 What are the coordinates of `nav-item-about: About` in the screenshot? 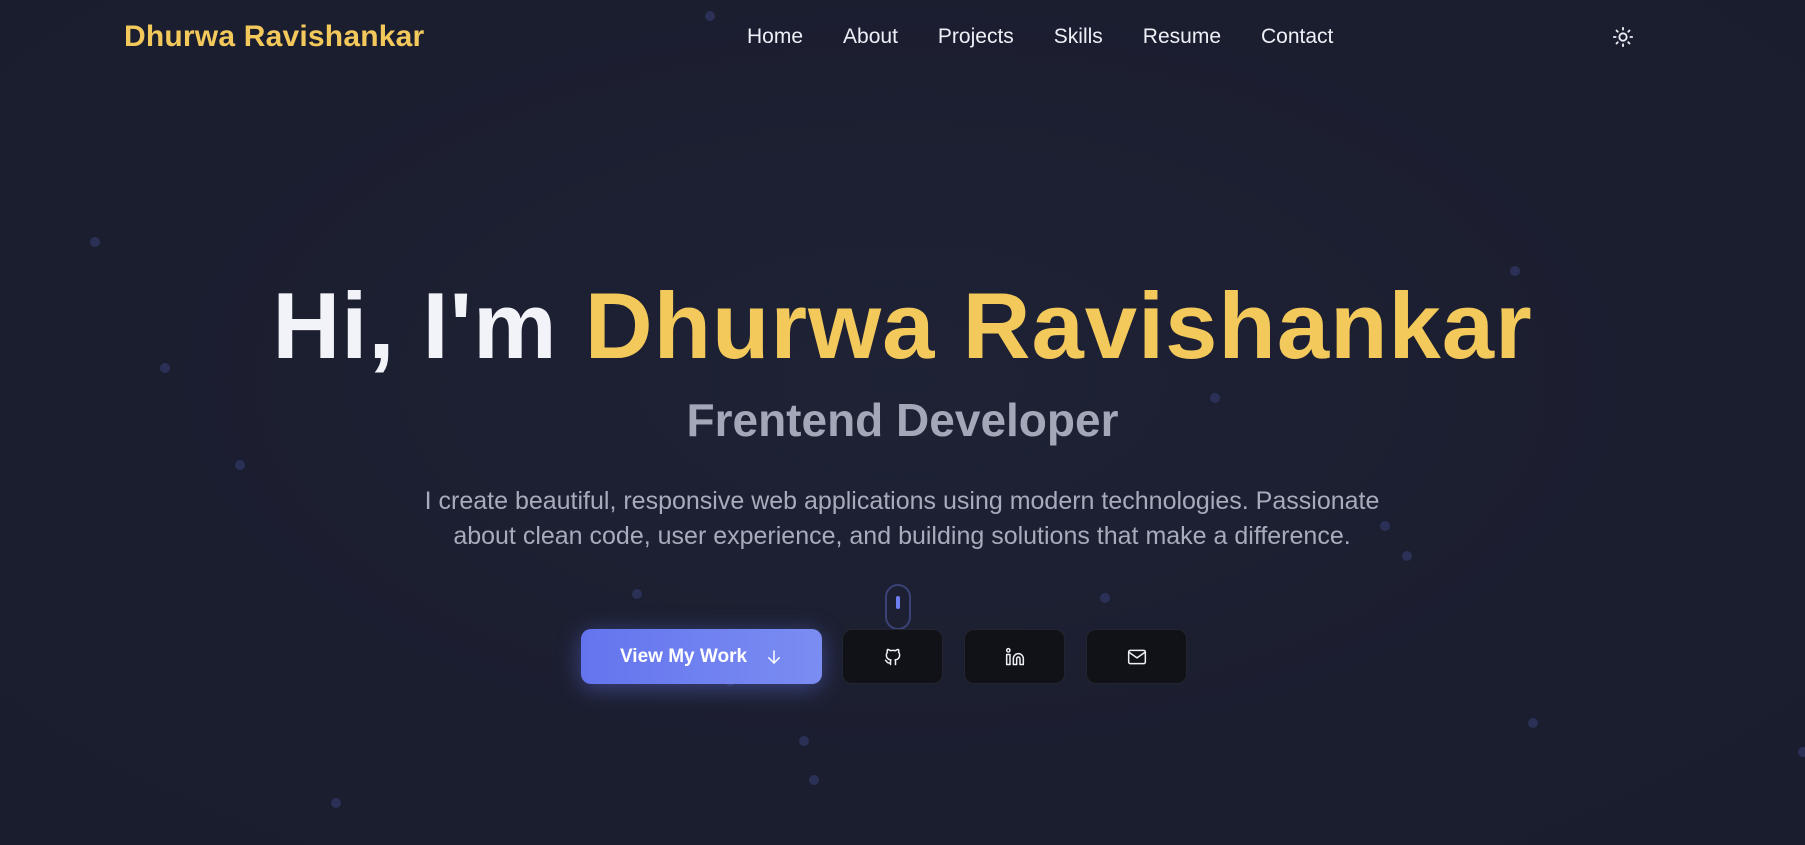 It's located at (870, 37).